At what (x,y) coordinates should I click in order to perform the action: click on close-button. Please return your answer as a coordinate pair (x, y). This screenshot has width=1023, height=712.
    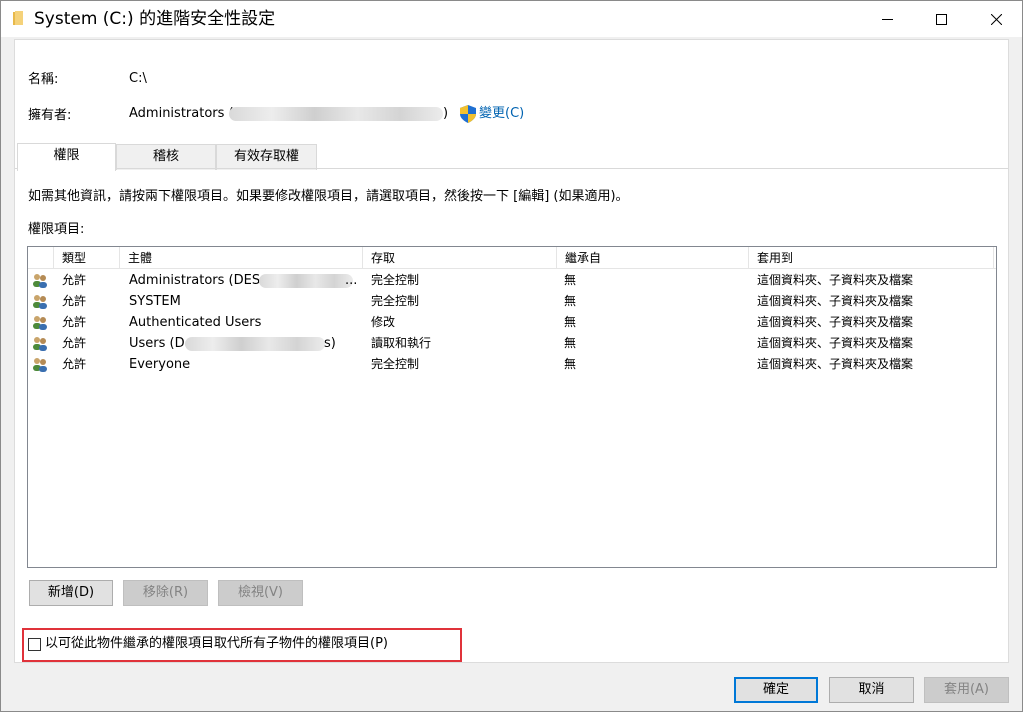
    Looking at the image, I should click on (996, 19).